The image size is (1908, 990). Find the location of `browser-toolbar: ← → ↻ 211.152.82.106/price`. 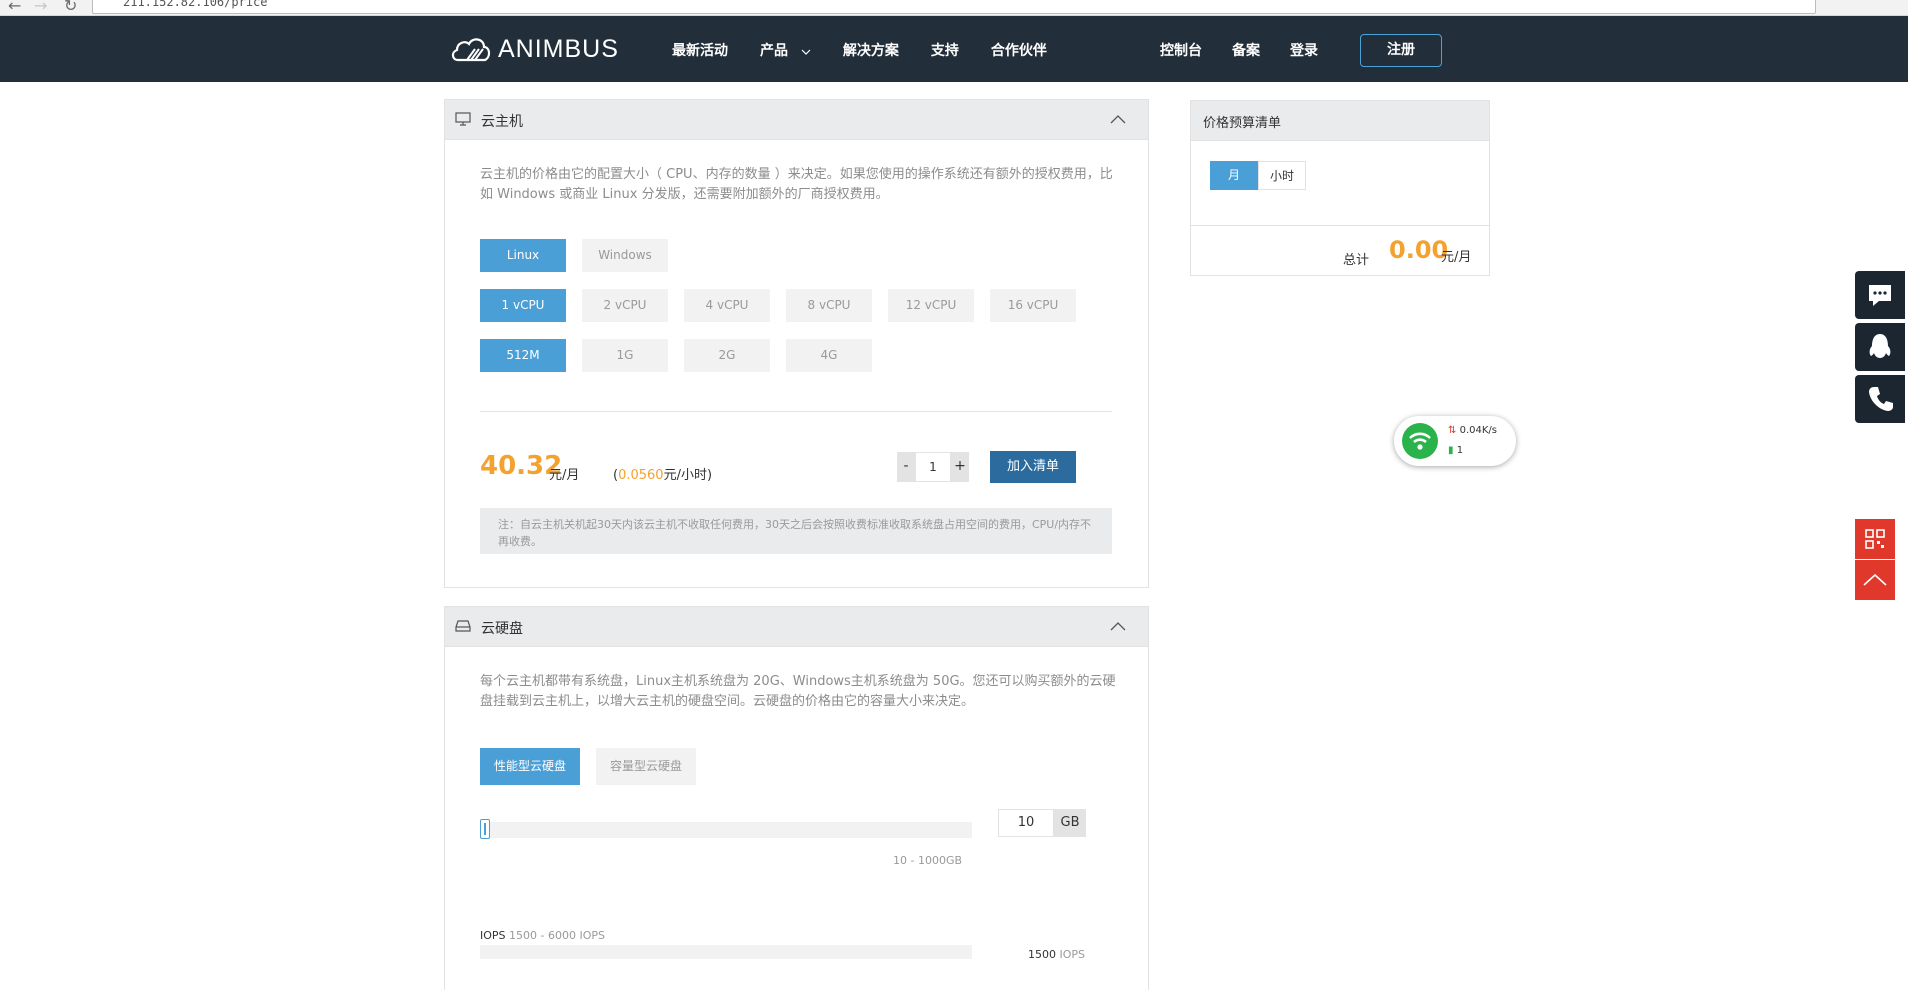

browser-toolbar: ← → ↻ 211.152.82.106/price is located at coordinates (954, 8).